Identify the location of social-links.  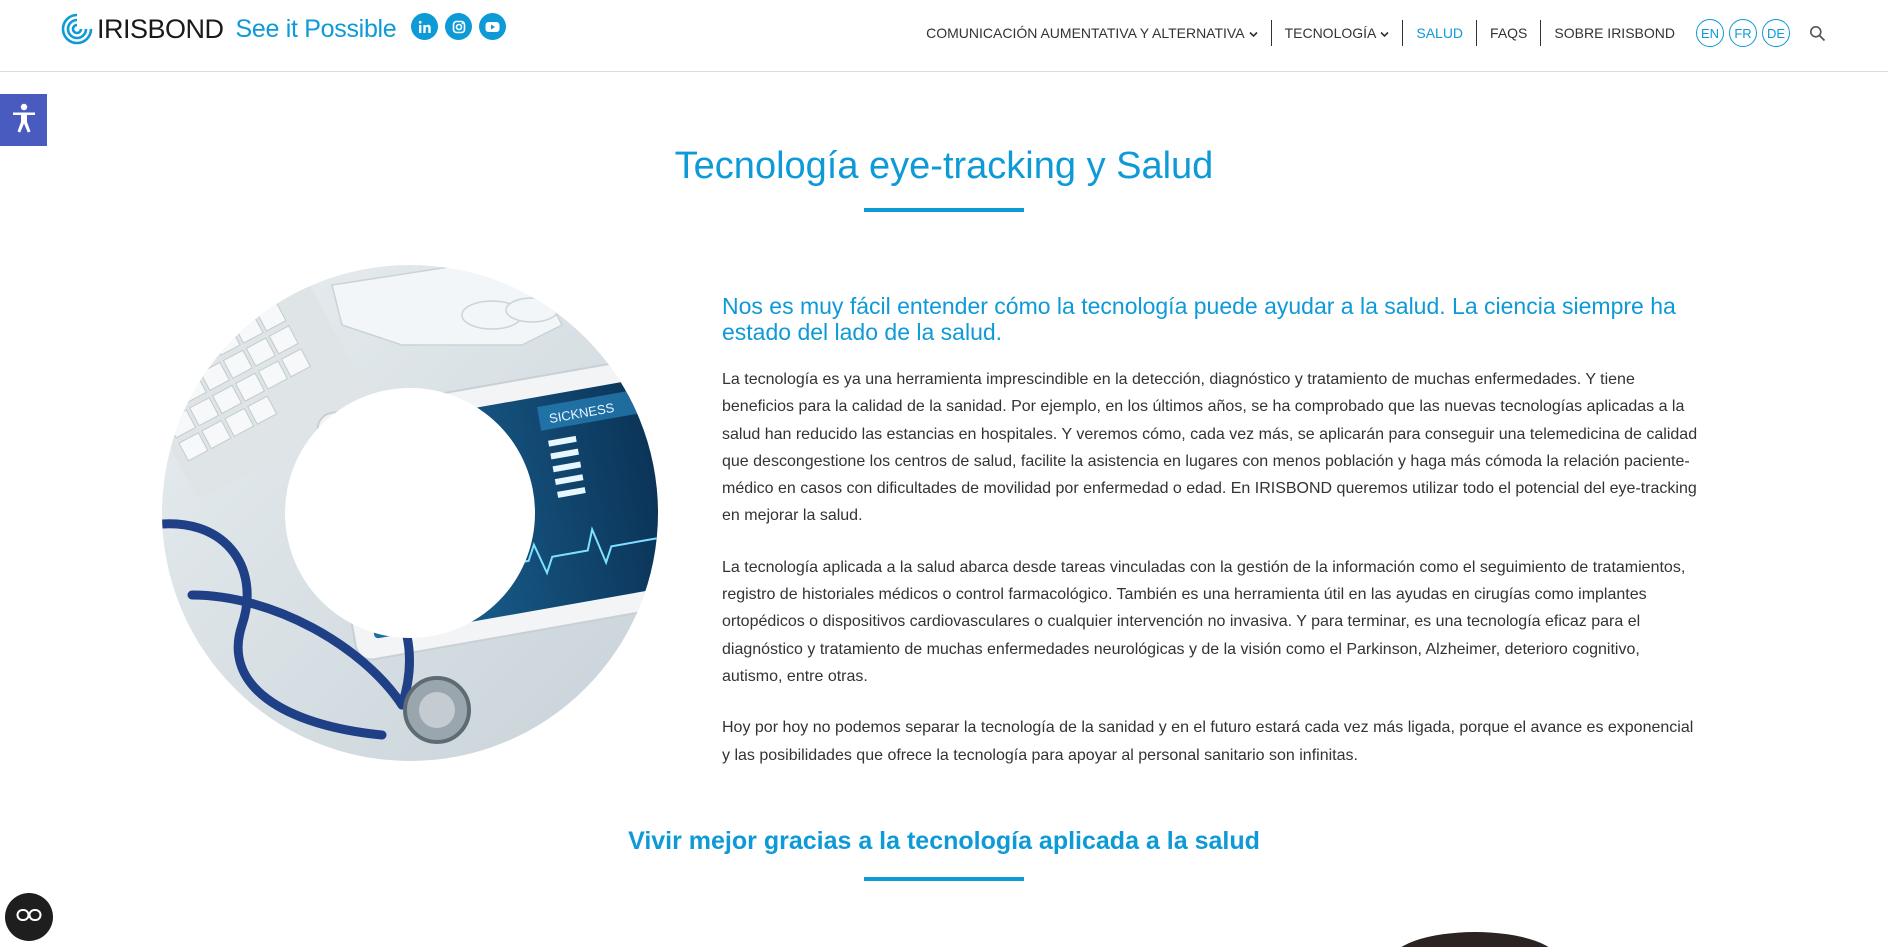
(458, 26).